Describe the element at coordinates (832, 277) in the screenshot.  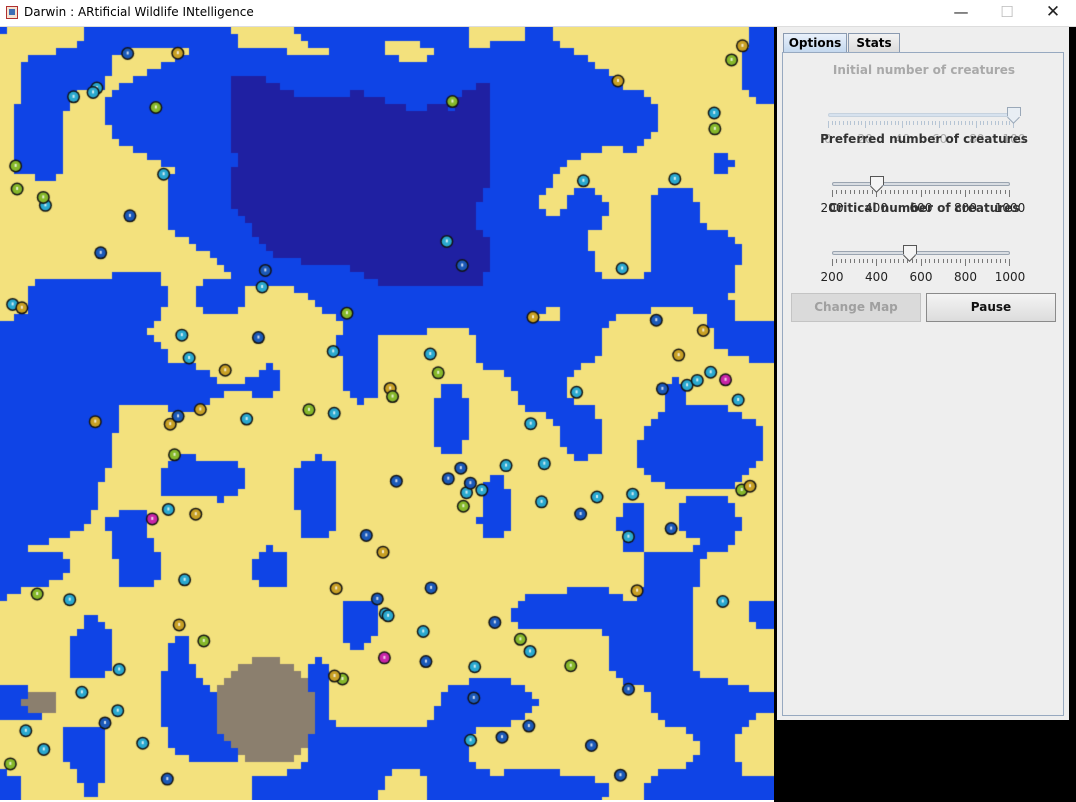
I see `slider-tick-label: 200` at that location.